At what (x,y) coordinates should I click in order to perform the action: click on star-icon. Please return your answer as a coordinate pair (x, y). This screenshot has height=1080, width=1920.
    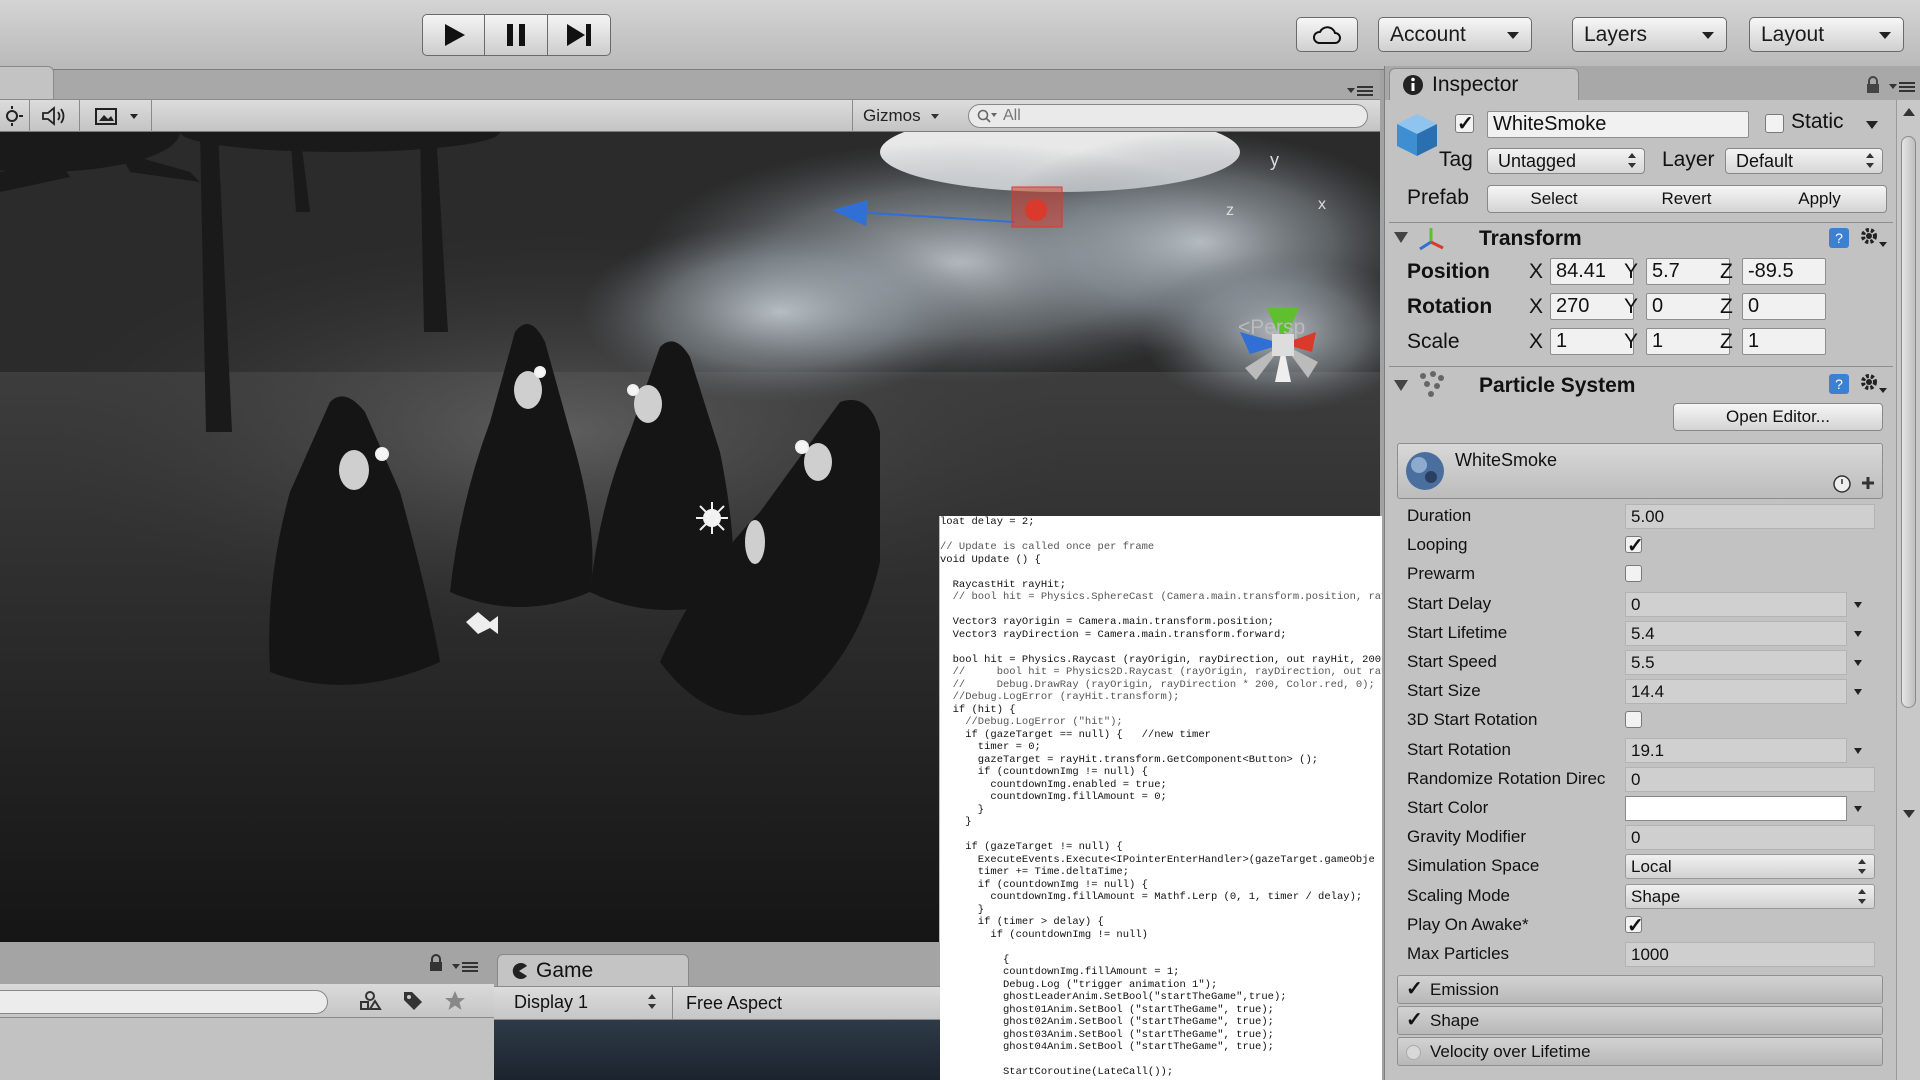
    Looking at the image, I should click on (455, 1001).